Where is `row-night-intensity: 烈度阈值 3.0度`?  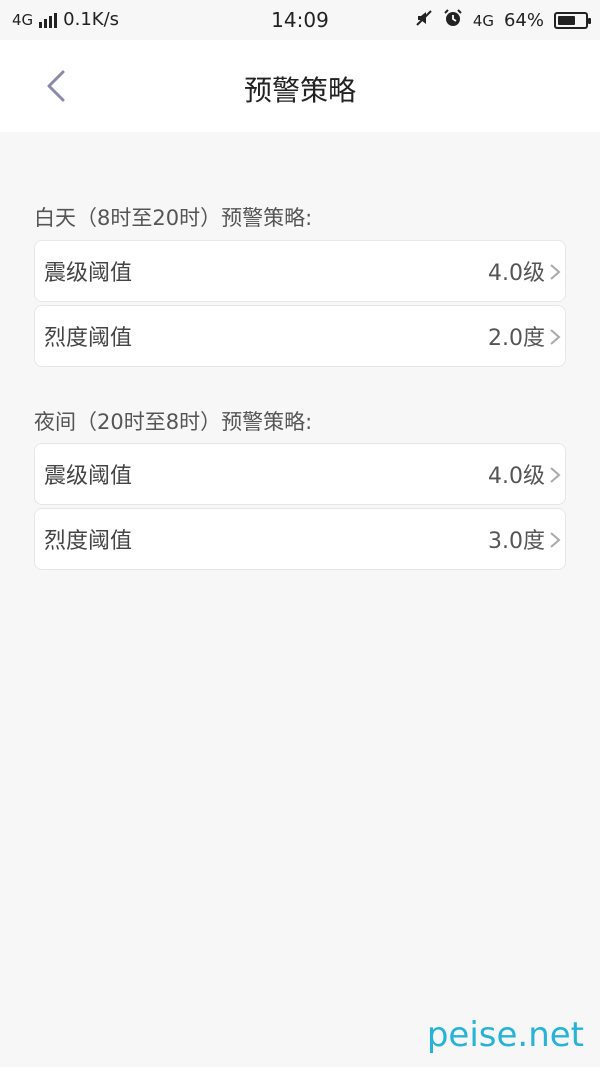
row-night-intensity: 烈度阈值 3.0度 is located at coordinates (300, 539).